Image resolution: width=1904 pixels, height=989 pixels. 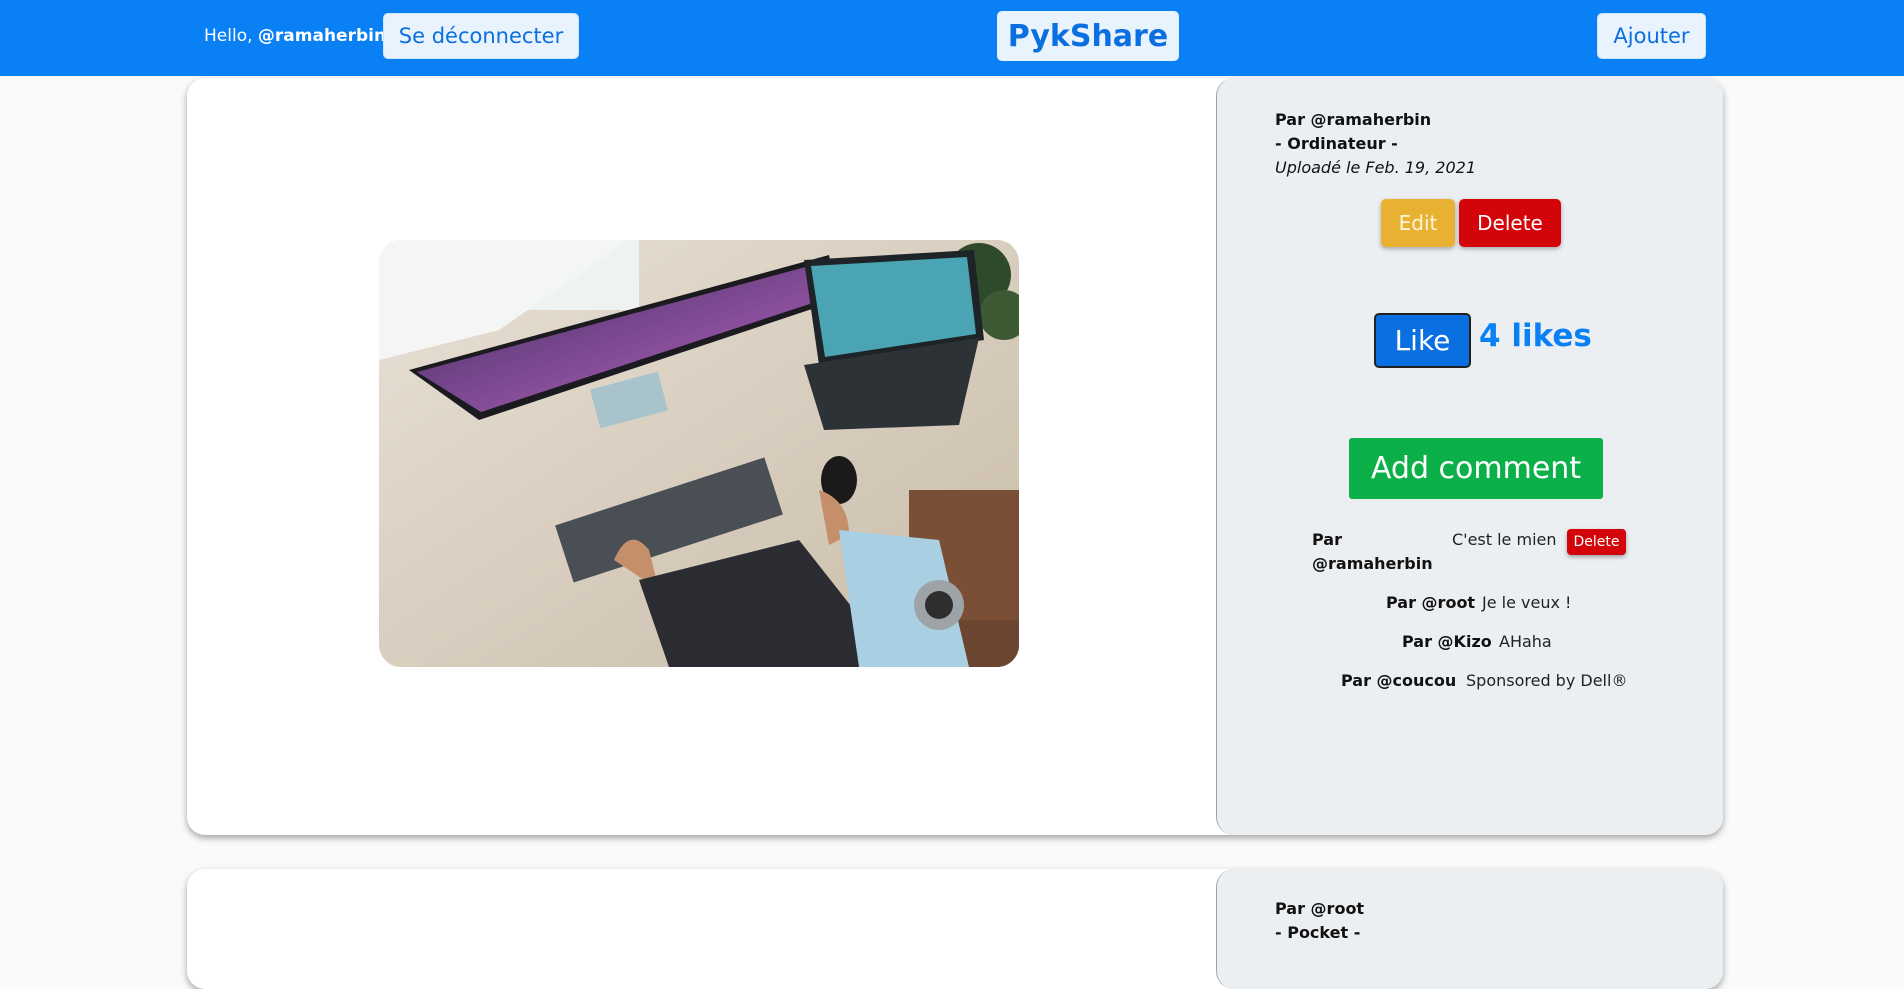 What do you see at coordinates (1476, 468) in the screenshot?
I see `add-comment-button: Add comment` at bounding box center [1476, 468].